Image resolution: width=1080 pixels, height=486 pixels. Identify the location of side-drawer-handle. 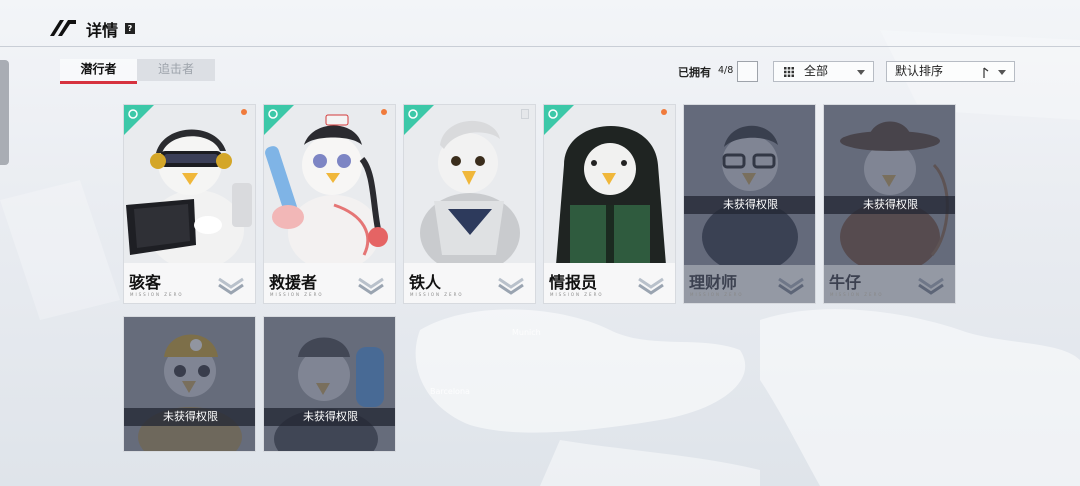
(4, 112).